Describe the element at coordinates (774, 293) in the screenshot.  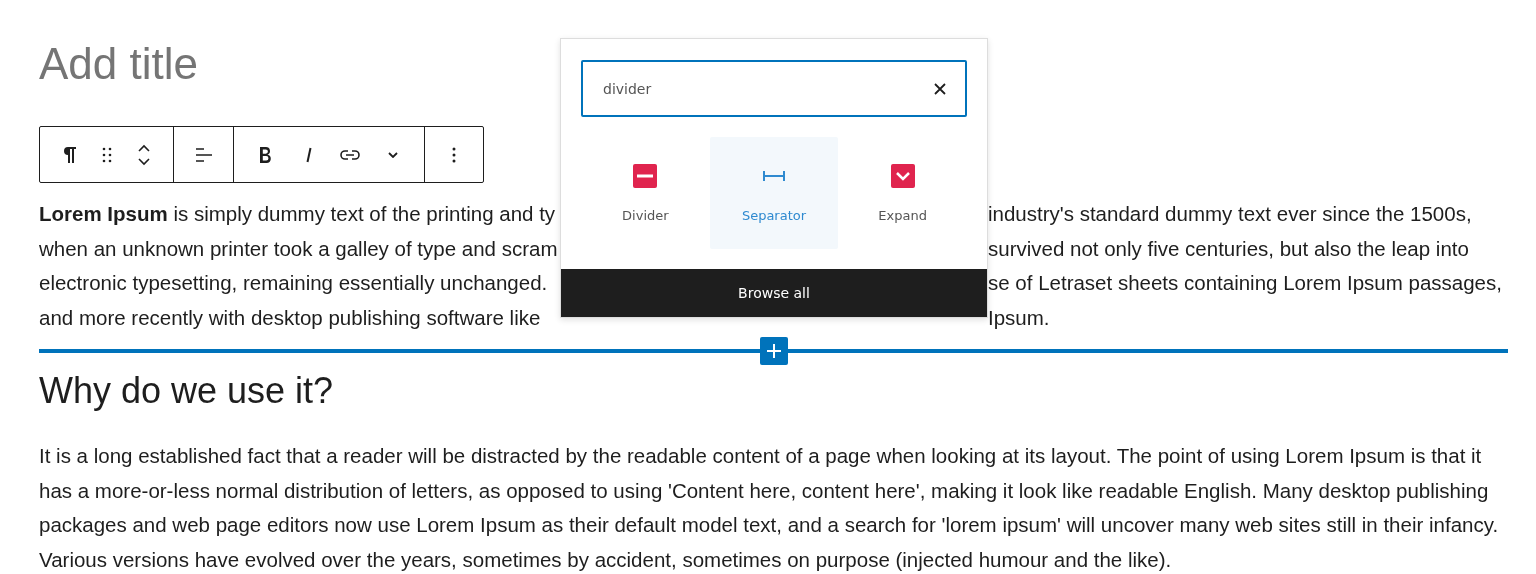
I see `browse-all-button: Browse all` at that location.